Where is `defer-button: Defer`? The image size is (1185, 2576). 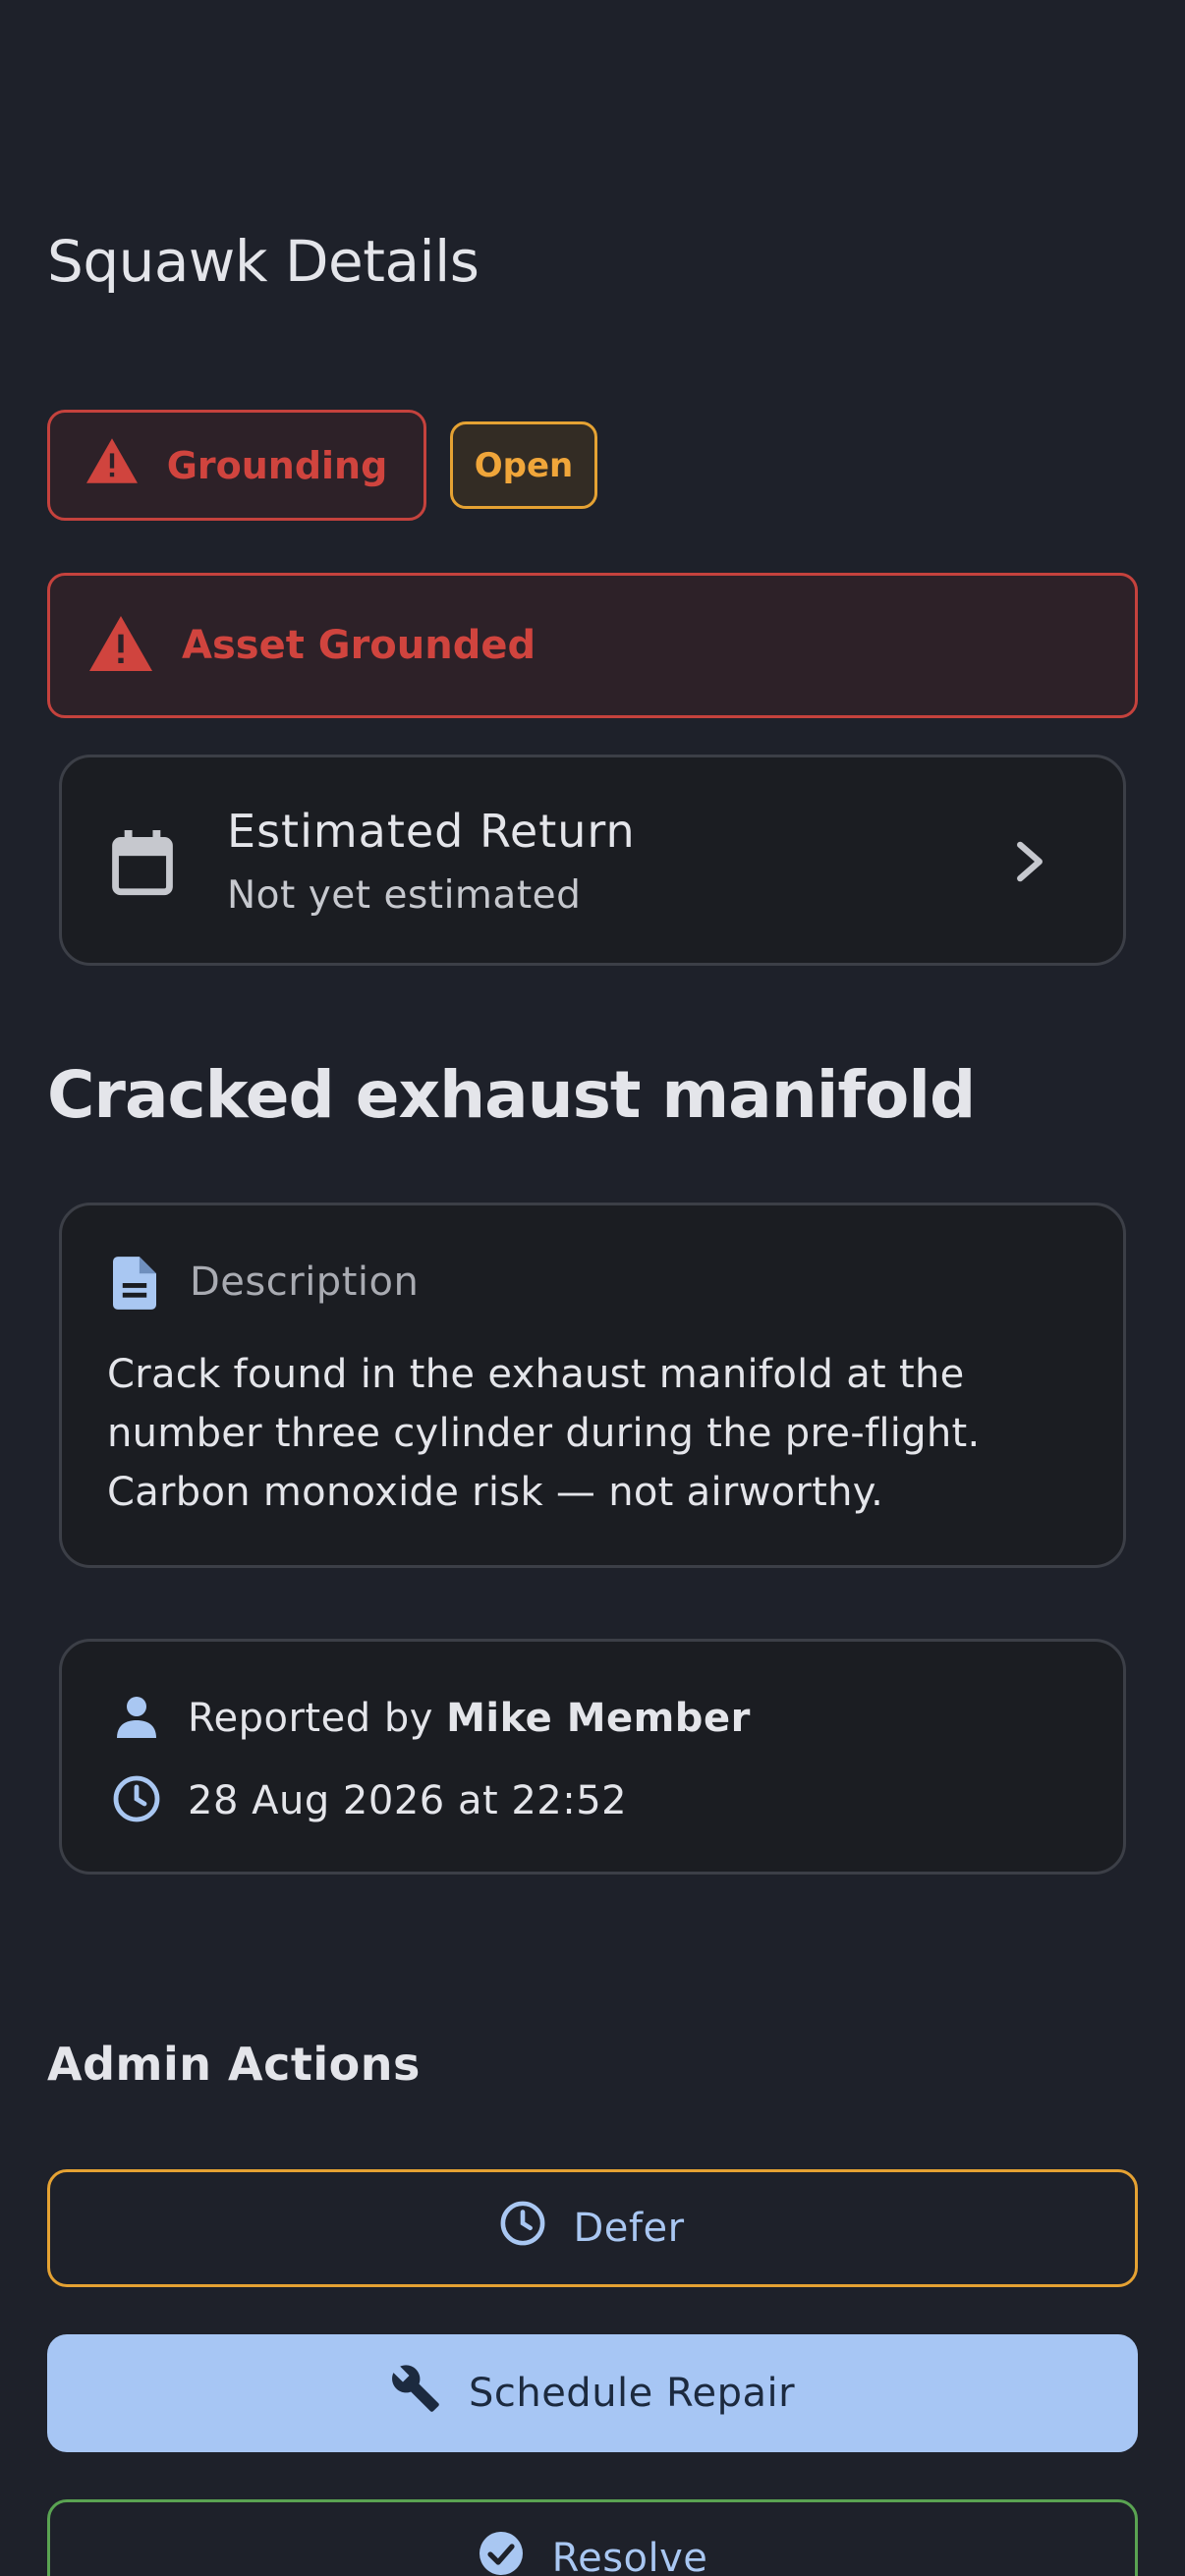 defer-button: Defer is located at coordinates (592, 2228).